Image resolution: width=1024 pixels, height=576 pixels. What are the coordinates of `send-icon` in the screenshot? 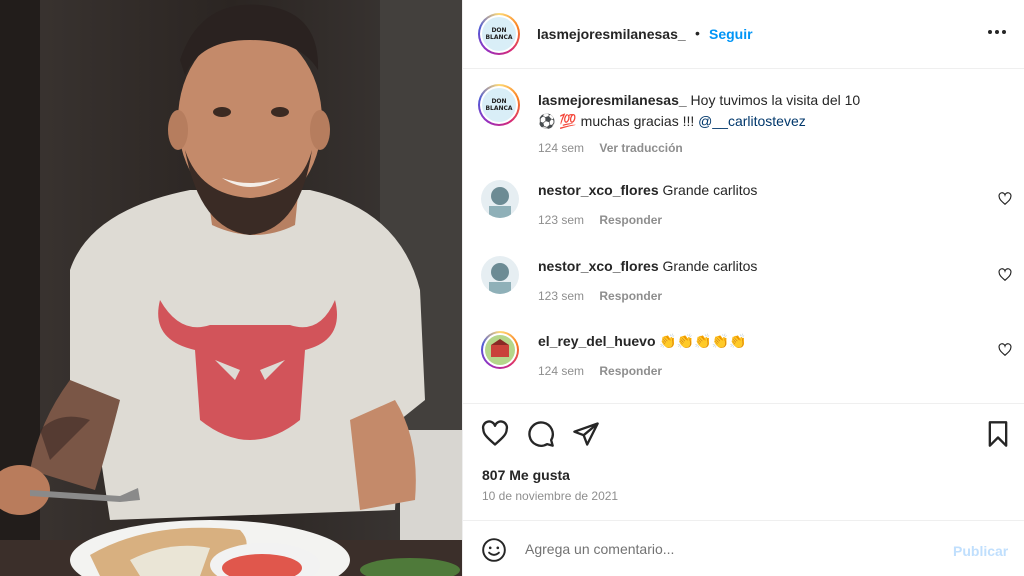 It's located at (586, 434).